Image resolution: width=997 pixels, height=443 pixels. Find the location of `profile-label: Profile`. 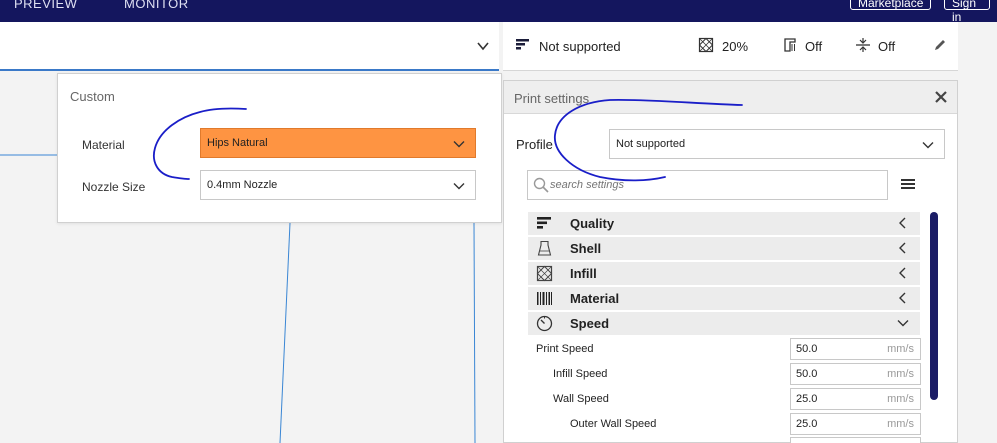

profile-label: Profile is located at coordinates (534, 144).